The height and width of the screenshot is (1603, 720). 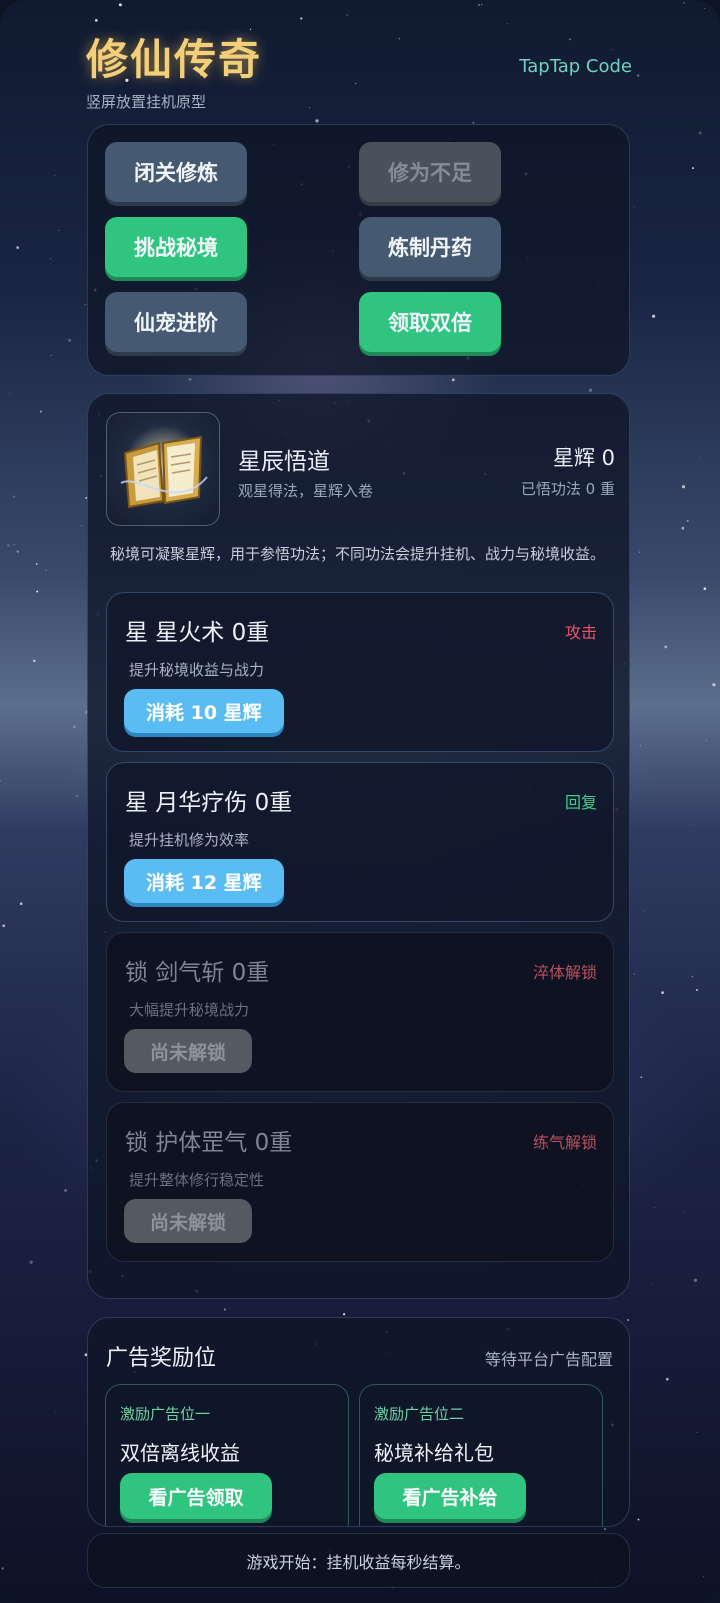 I want to click on game-log-bar: 游戏开始：挂机收益每秒结算。, so click(x=358, y=1560).